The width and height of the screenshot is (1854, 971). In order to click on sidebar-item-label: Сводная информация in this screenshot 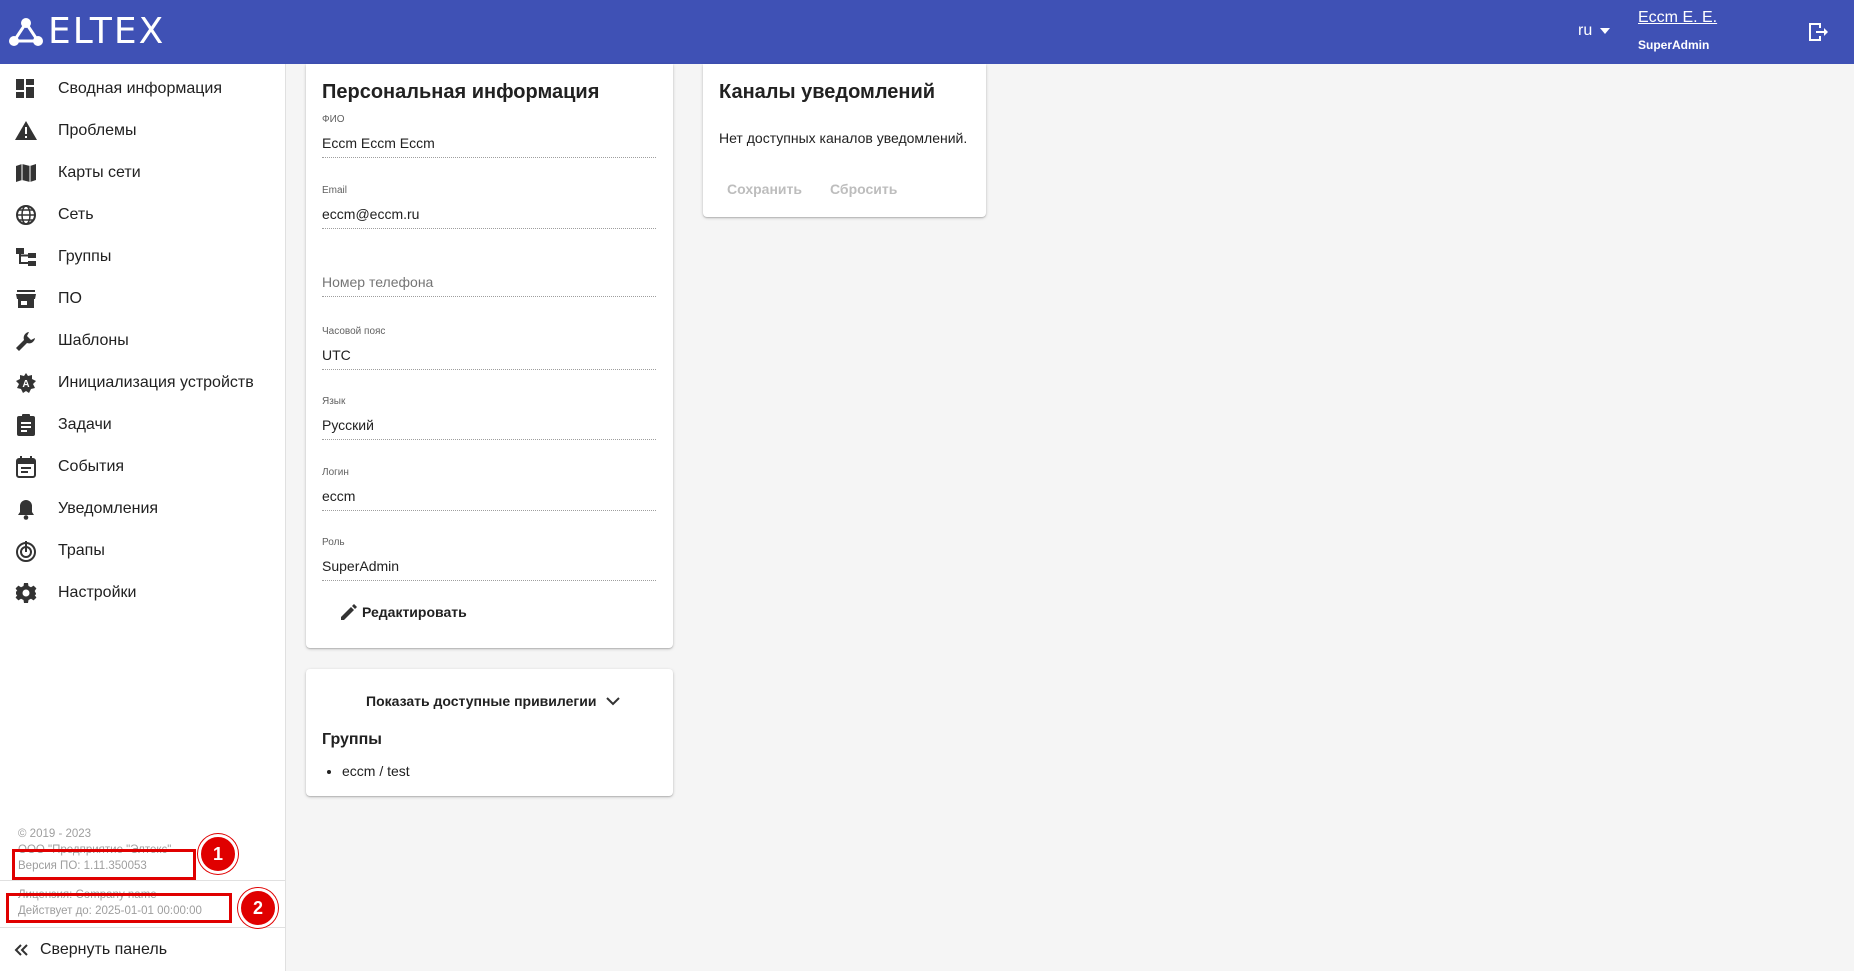, I will do `click(140, 88)`.